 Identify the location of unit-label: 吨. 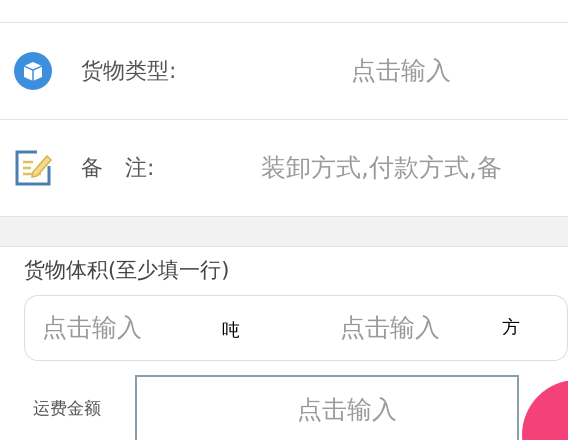
(231, 331).